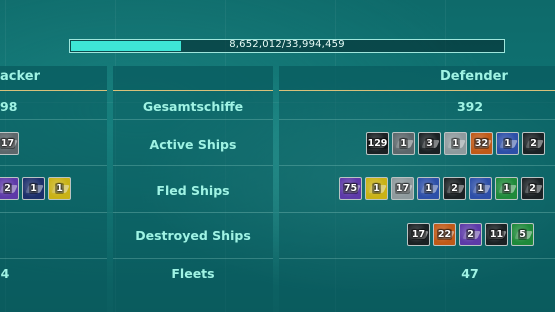  What do you see at coordinates (193, 106) in the screenshot?
I see `row-label-total-ships: Gesamtschiffe` at bounding box center [193, 106].